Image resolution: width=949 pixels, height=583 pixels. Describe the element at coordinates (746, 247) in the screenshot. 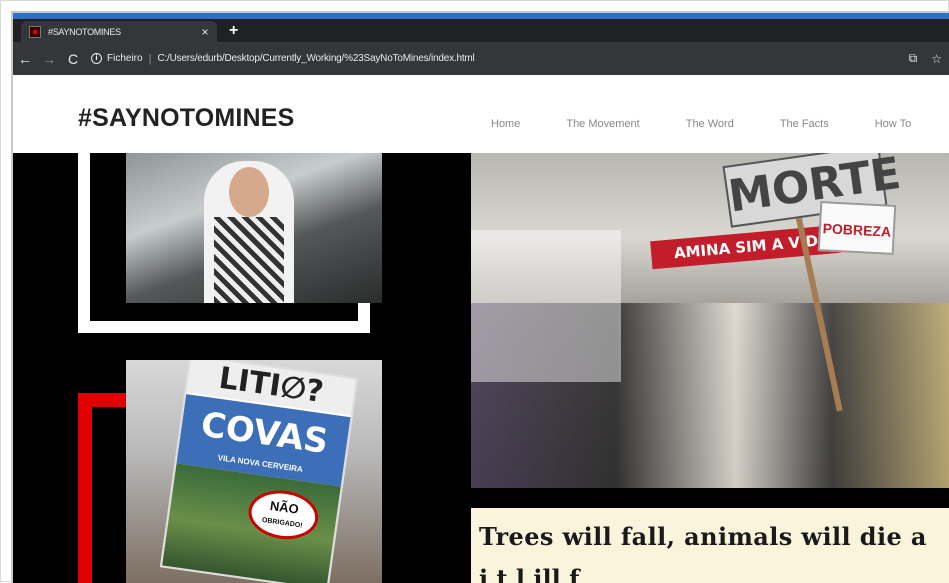

I see `march-banner: AMINA SIM A VID` at that location.